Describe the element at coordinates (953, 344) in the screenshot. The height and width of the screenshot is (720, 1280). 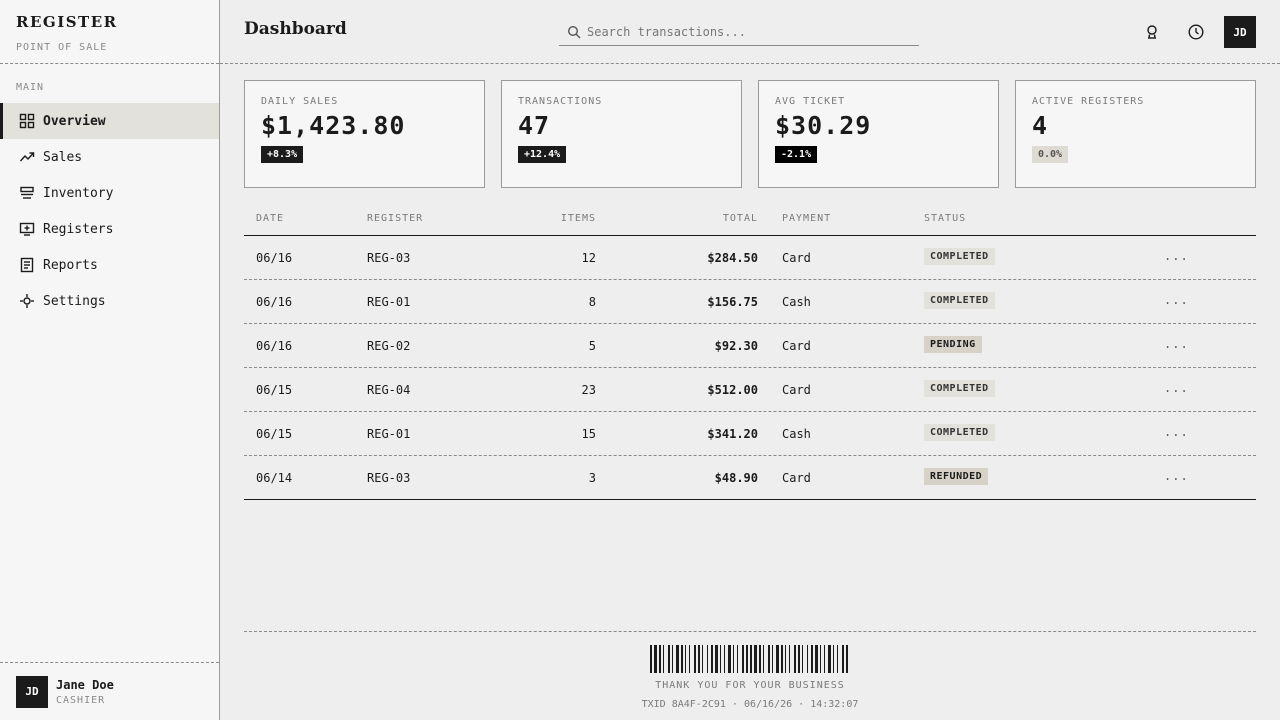
I see `status-badge: PENDING` at that location.